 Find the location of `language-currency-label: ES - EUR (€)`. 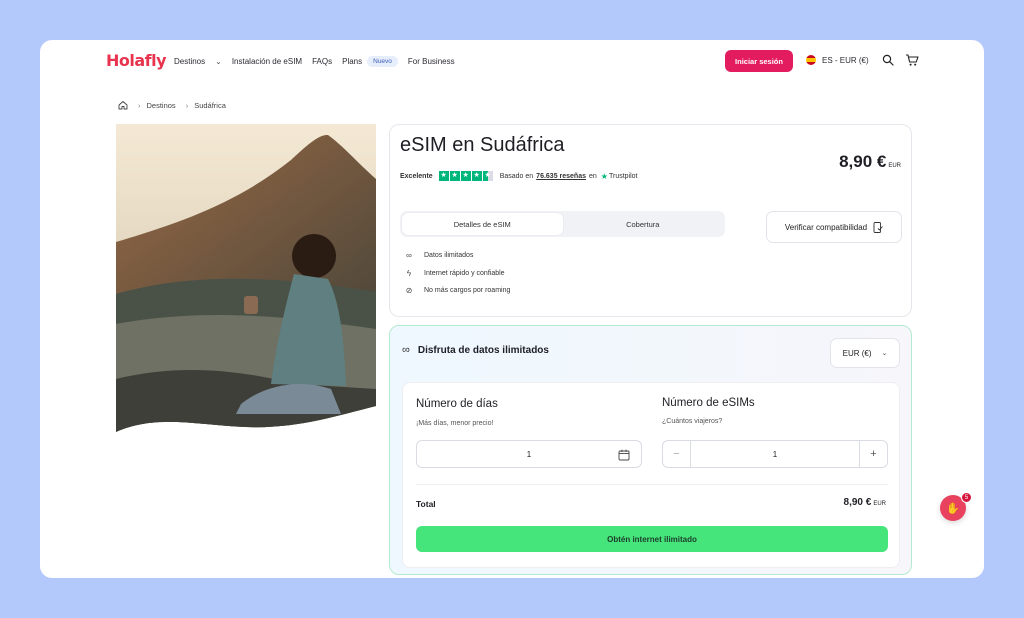

language-currency-label: ES - EUR (€) is located at coordinates (845, 60).